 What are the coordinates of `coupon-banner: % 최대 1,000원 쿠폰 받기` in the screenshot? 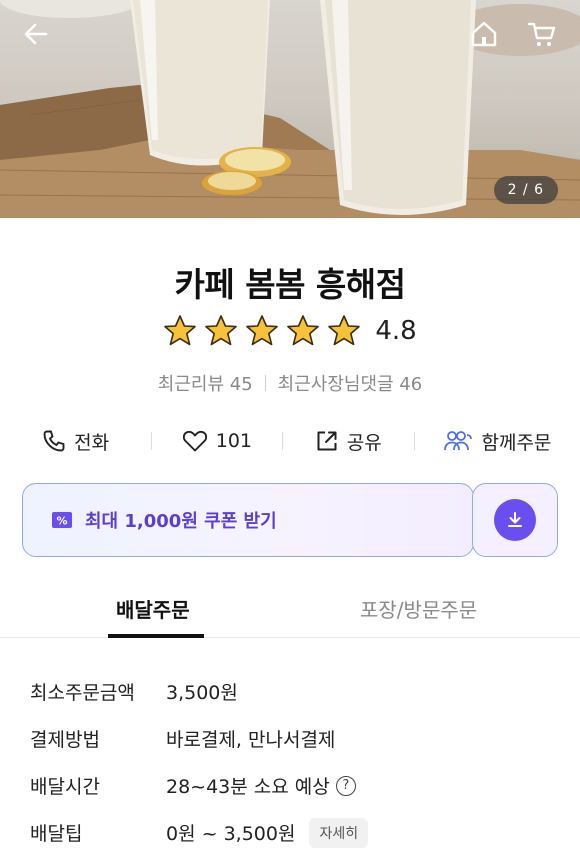 It's located at (248, 520).